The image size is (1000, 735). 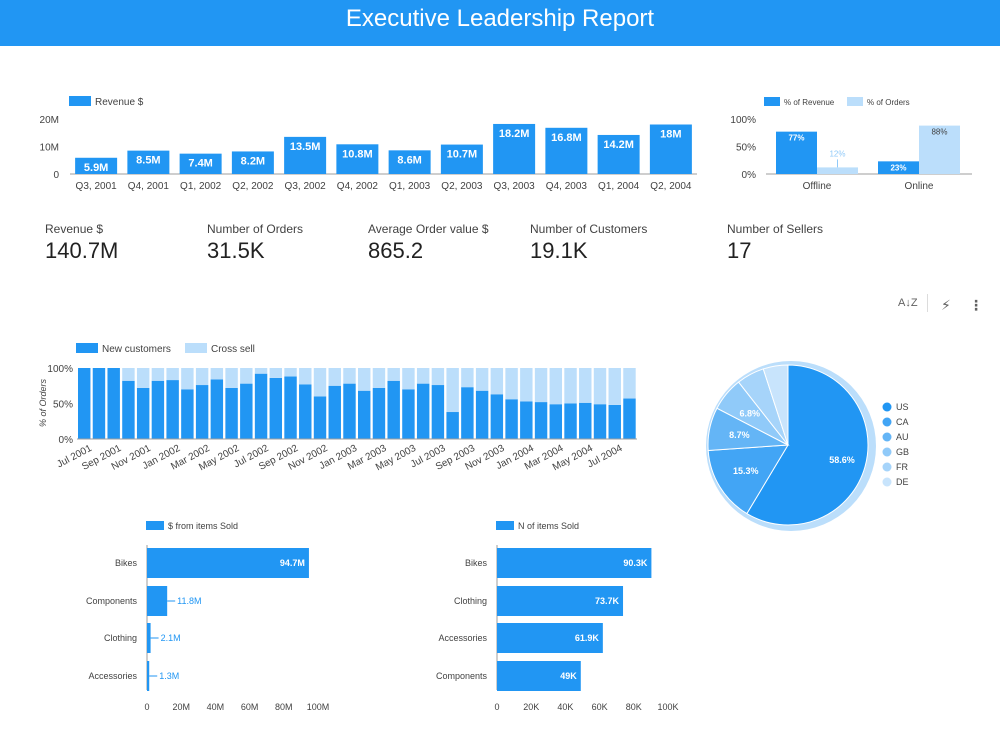 I want to click on x-tick-label: Jul 2004, so click(x=605, y=457).